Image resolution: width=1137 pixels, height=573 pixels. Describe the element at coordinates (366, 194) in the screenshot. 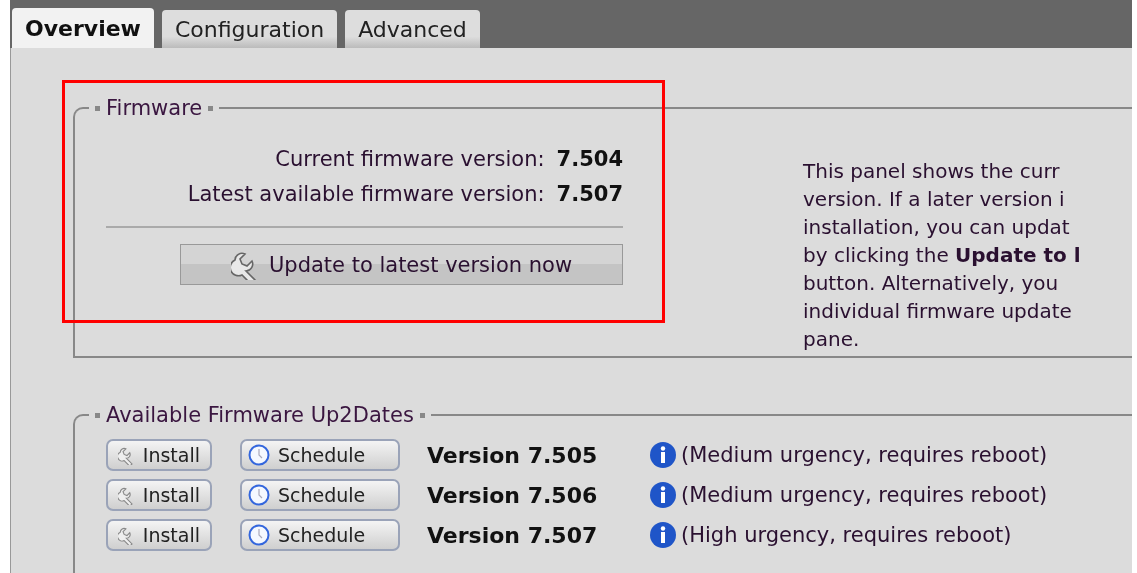

I see `version-label: Latest available firmware version:` at that location.